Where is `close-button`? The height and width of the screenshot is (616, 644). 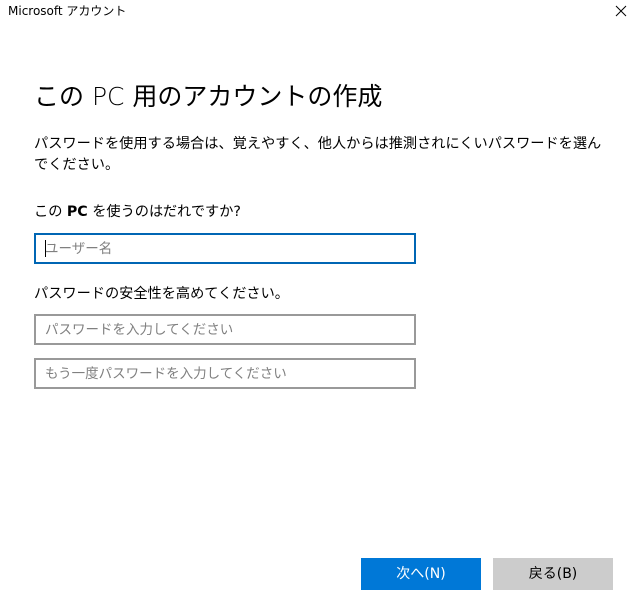
close-button is located at coordinates (621, 15).